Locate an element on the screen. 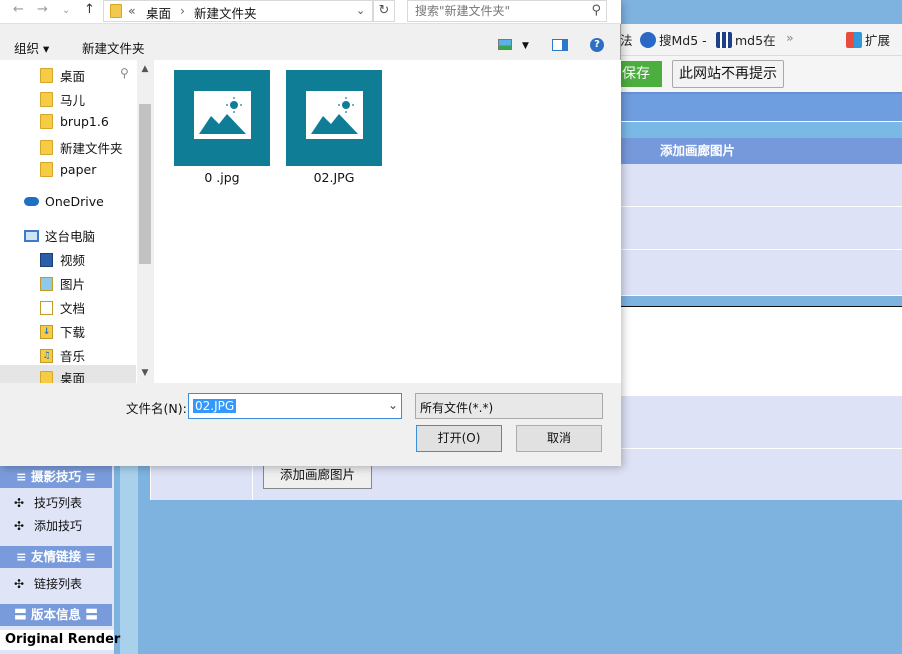 This screenshot has height=654, width=902. sidebar-item-tips-list: ✣ 技巧列表 is located at coordinates (48, 502).